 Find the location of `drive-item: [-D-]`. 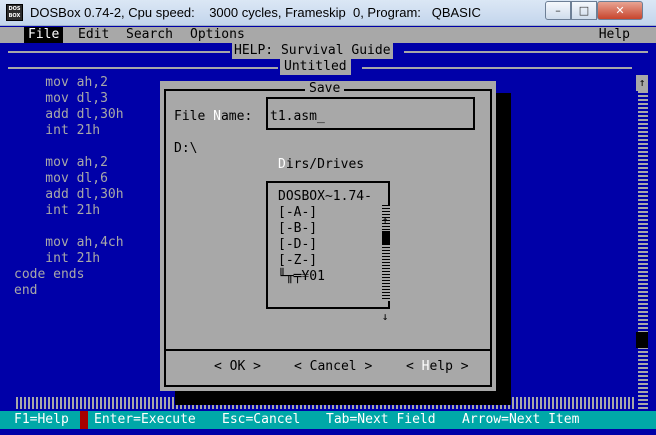

drive-item: [-D-] is located at coordinates (325, 245).